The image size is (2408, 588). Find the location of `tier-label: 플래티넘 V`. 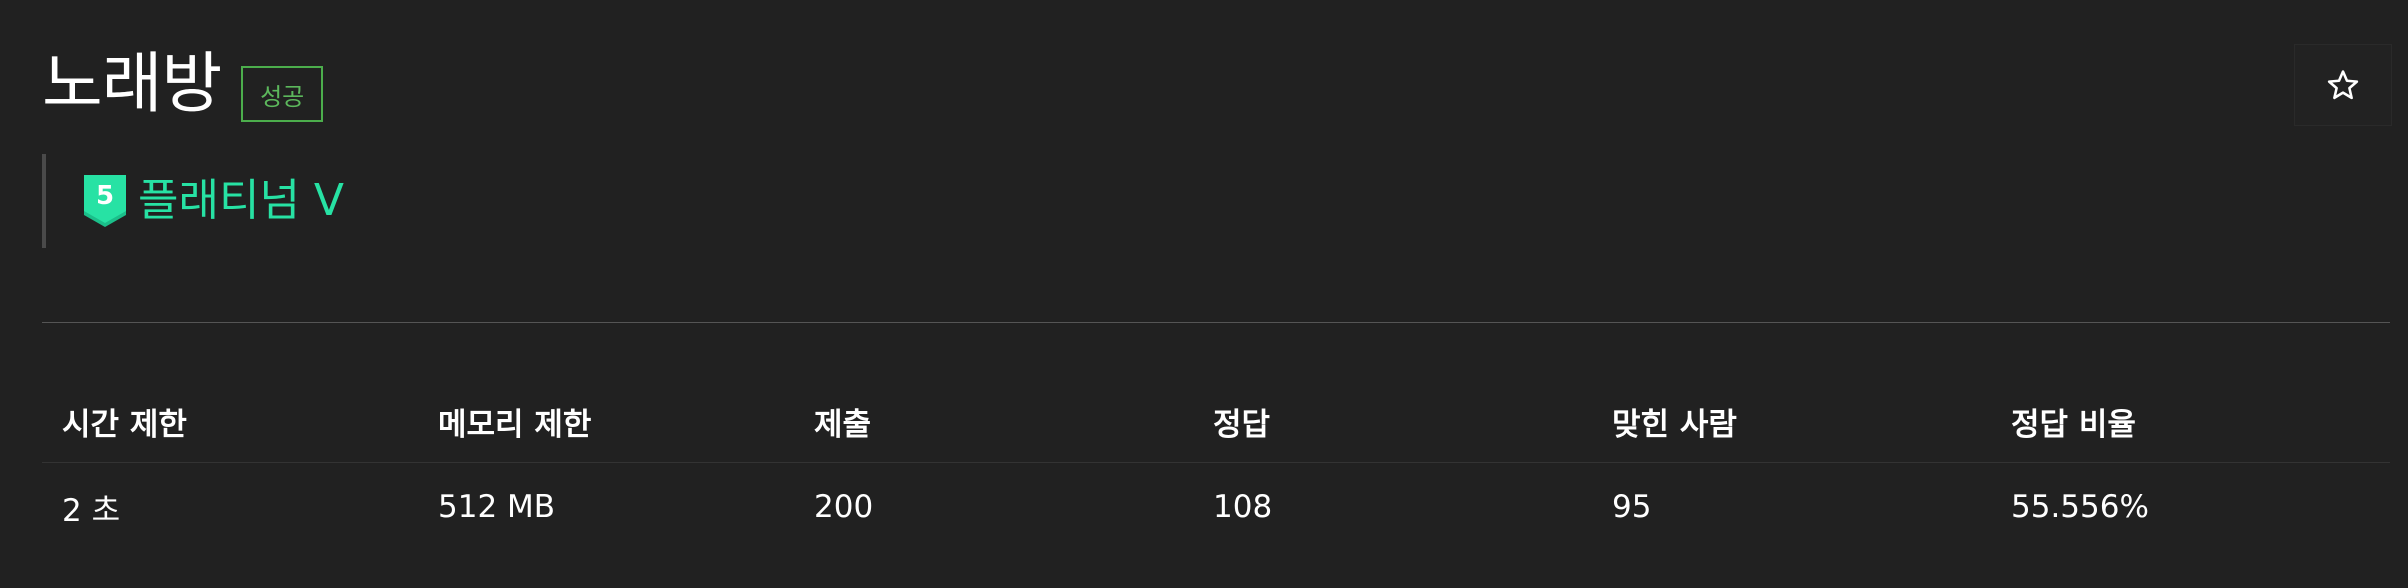

tier-label: 플래티넘 V is located at coordinates (241, 200).